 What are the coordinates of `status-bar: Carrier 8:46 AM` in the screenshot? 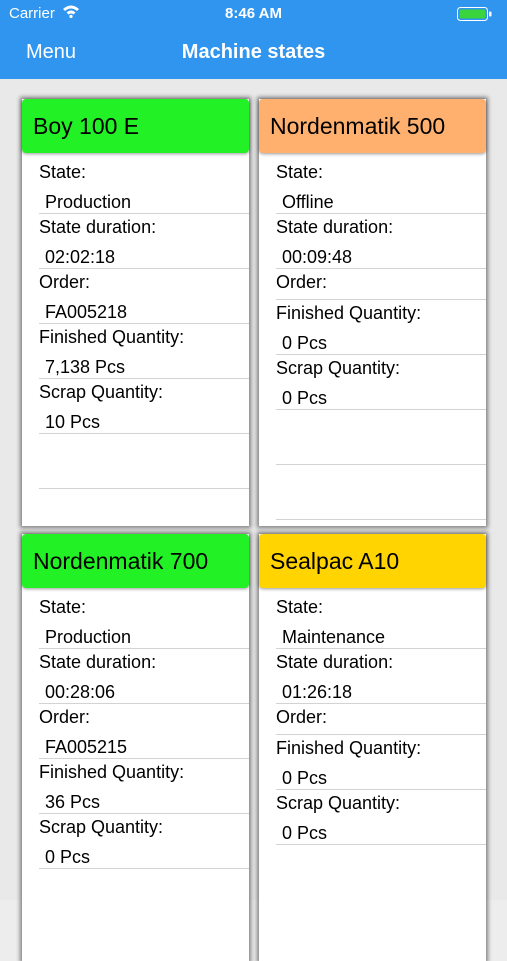 It's located at (253, 14).